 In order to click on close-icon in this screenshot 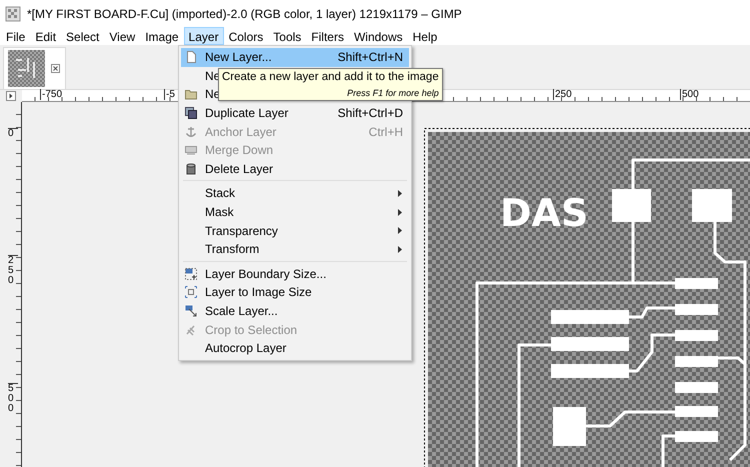, I will do `click(55, 68)`.